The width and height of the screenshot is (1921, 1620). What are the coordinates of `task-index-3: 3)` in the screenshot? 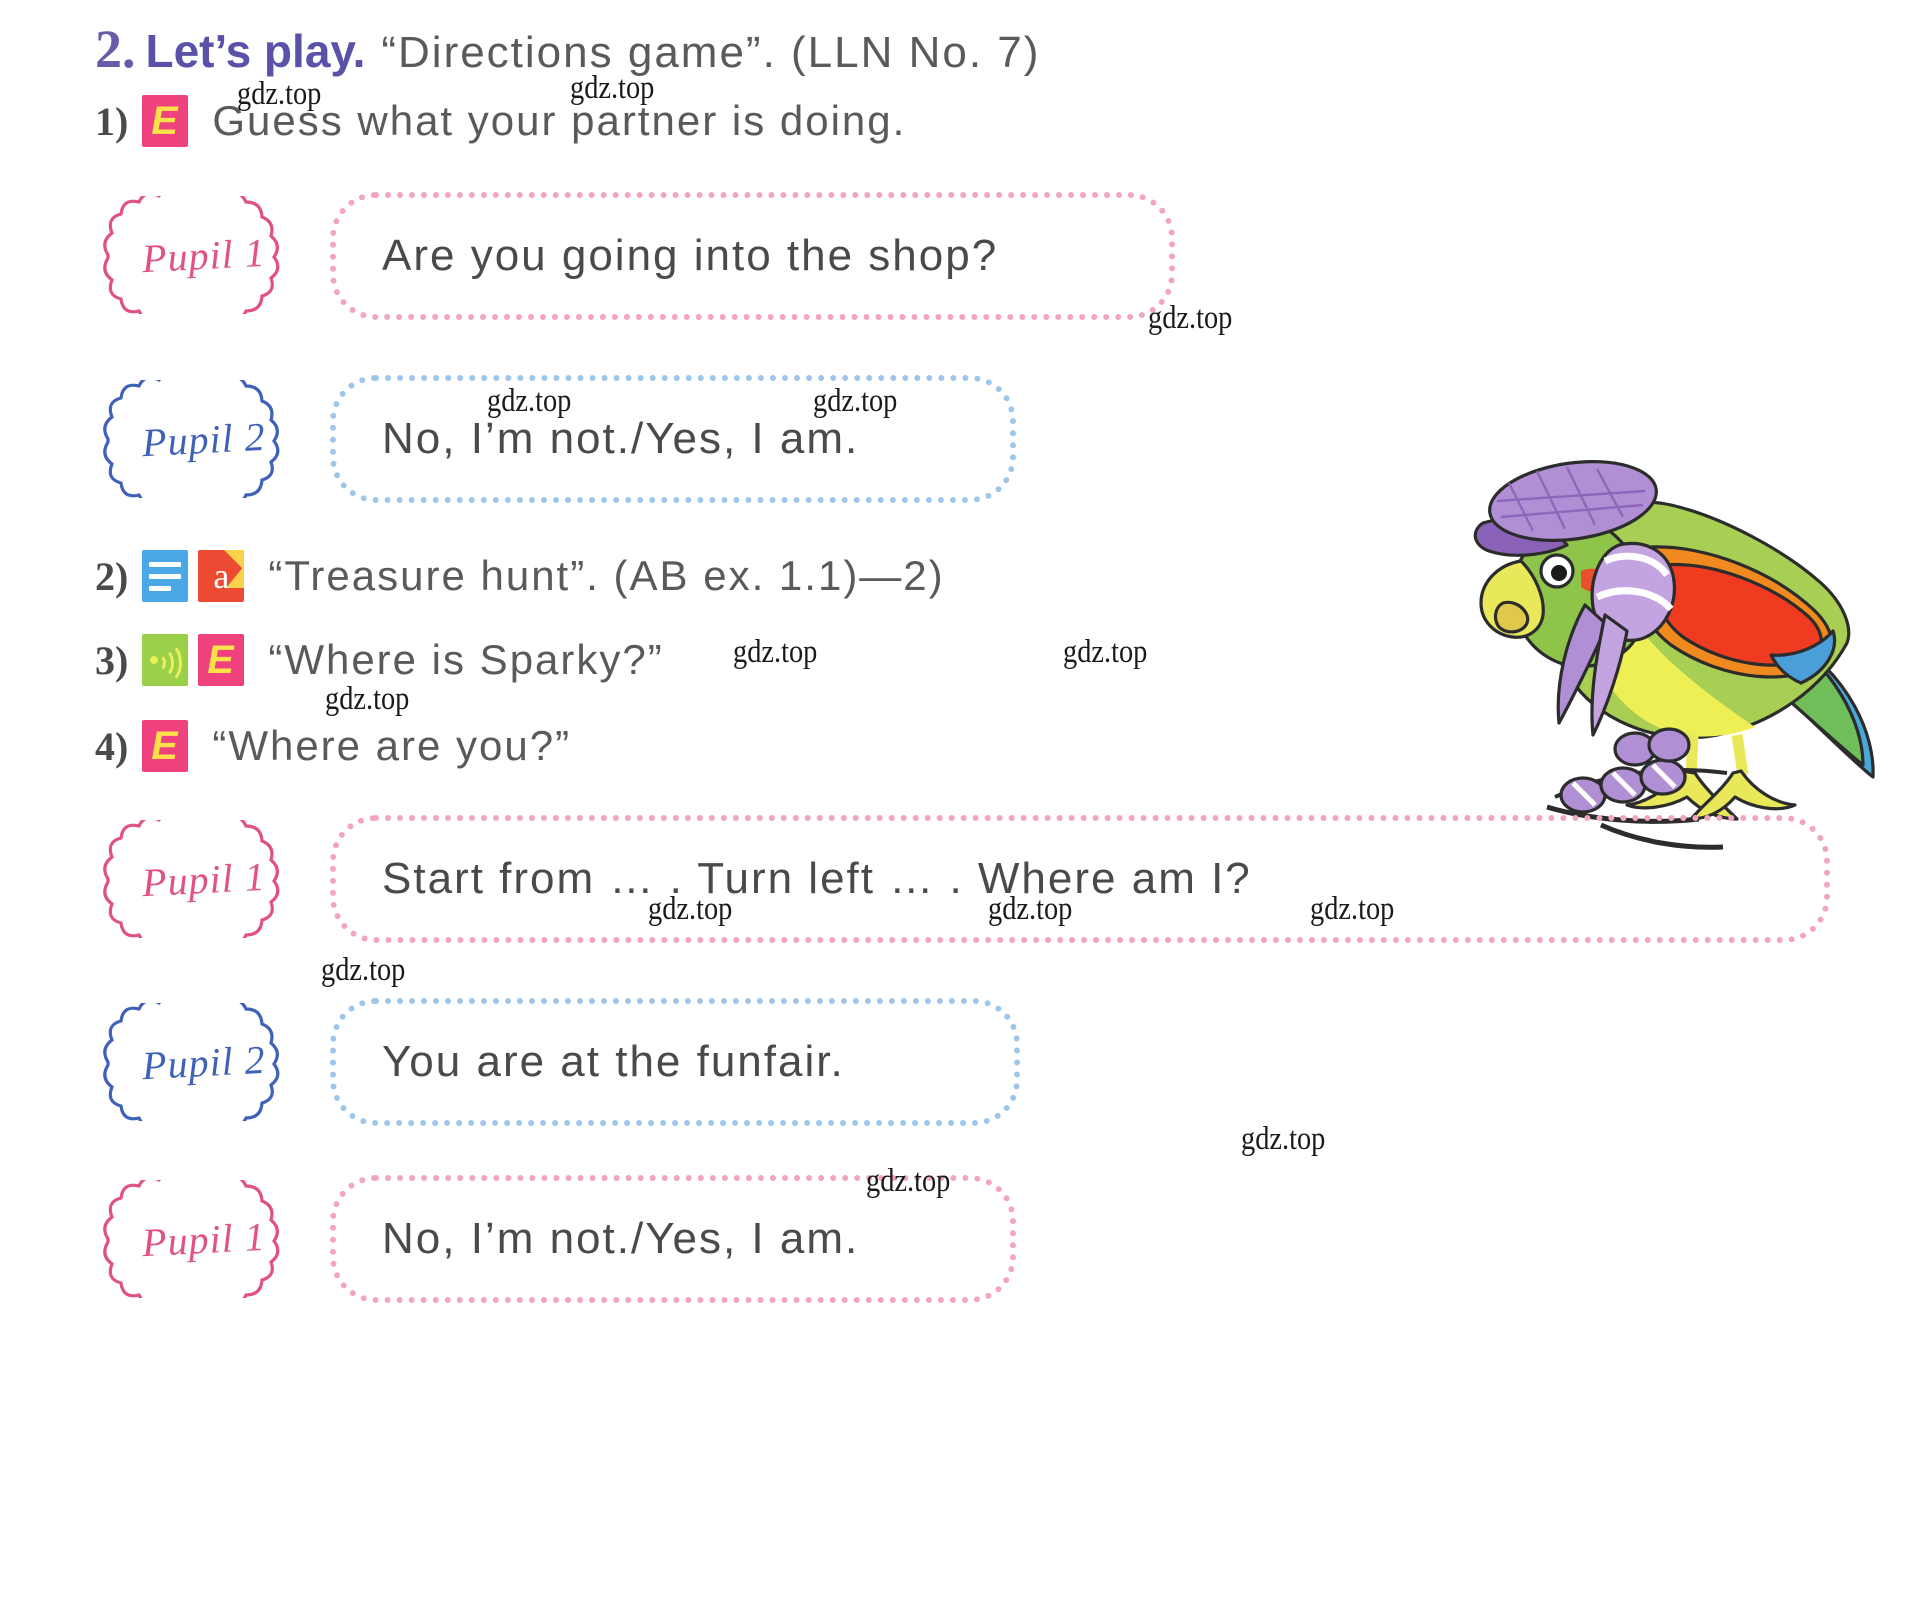 It's located at (112, 660).